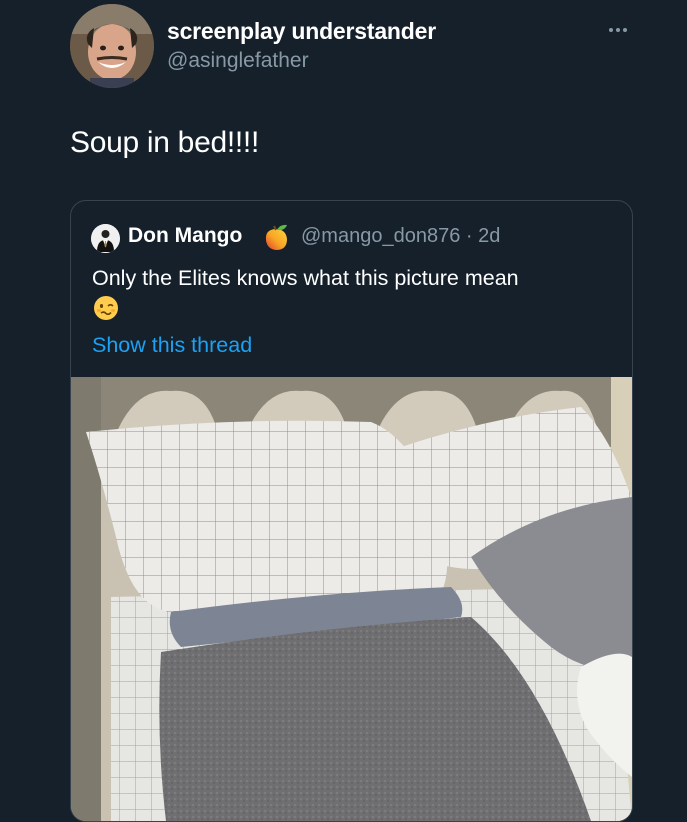 This screenshot has height=822, width=687. I want to click on tweet-text: Soup in bed!!!!, so click(164, 142).